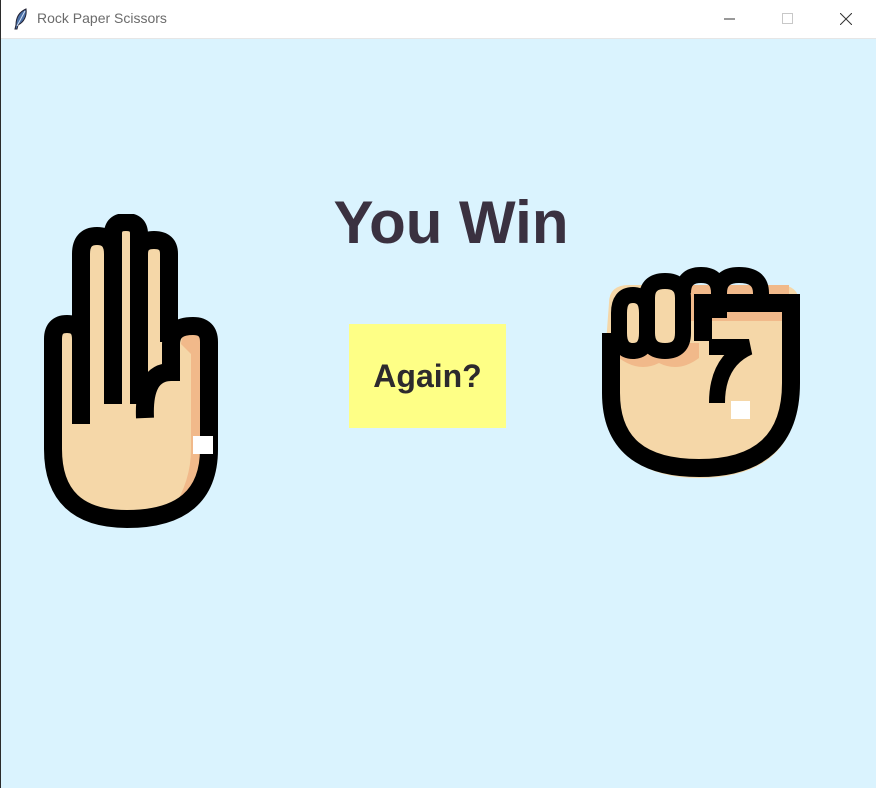  Describe the element at coordinates (701, 374) in the screenshot. I see `fist-icon` at that location.